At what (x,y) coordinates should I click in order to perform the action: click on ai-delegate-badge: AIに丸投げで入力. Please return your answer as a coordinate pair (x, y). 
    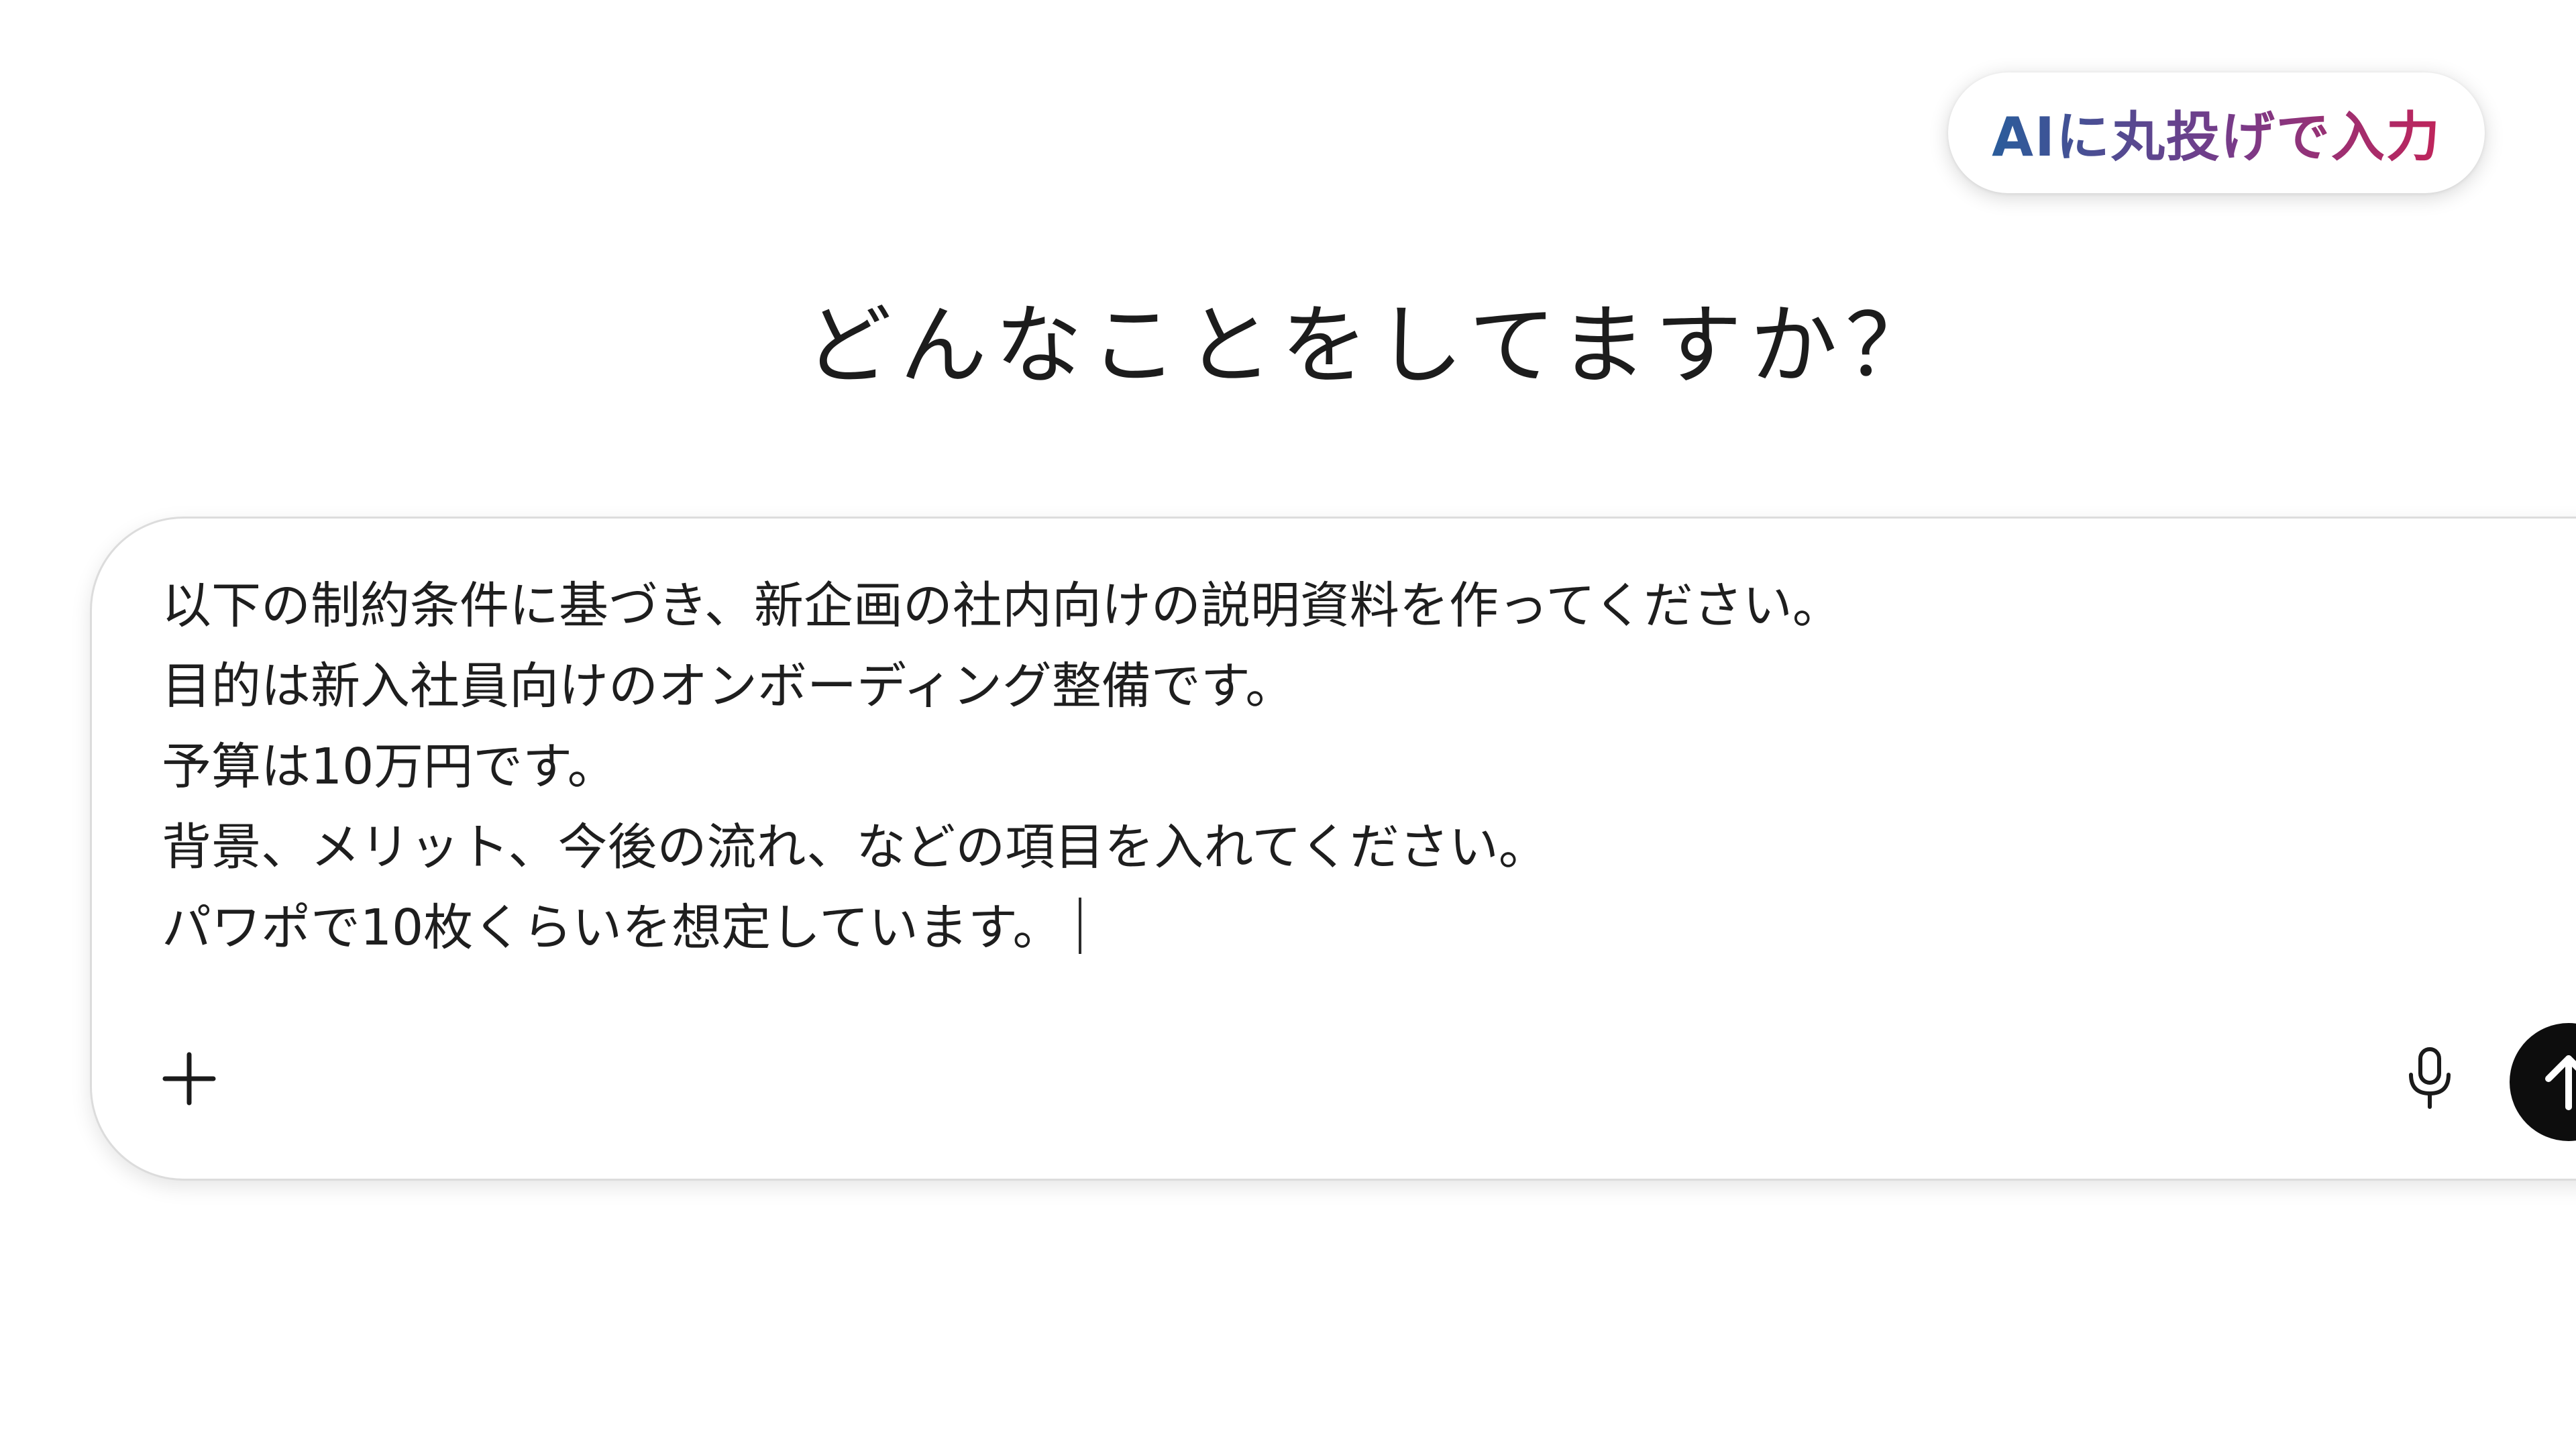
    Looking at the image, I should click on (2216, 132).